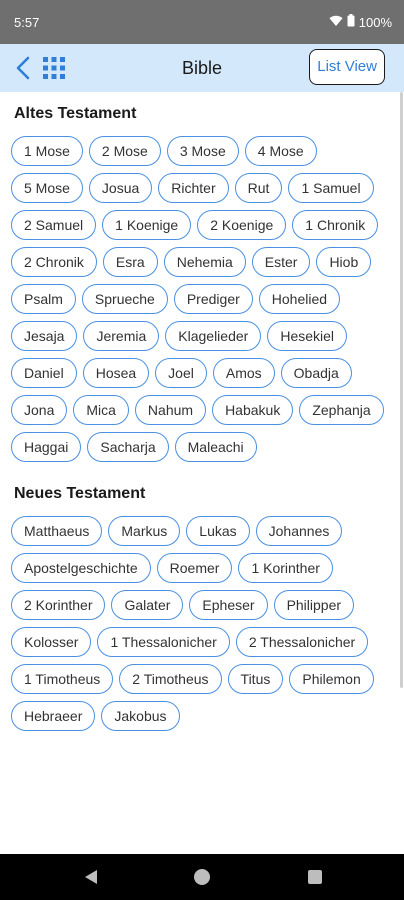 The width and height of the screenshot is (404, 900). I want to click on back-button, so click(23, 68).